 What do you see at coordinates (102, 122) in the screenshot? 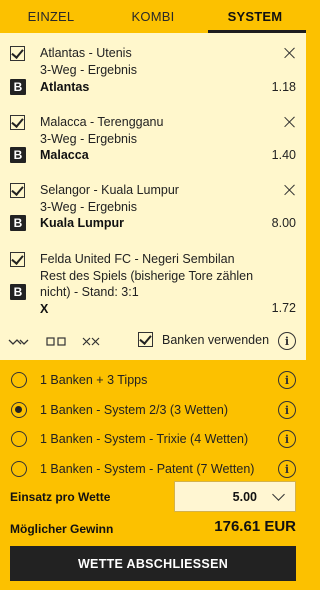
I see `bet-match: Malacca - Terengganu` at bounding box center [102, 122].